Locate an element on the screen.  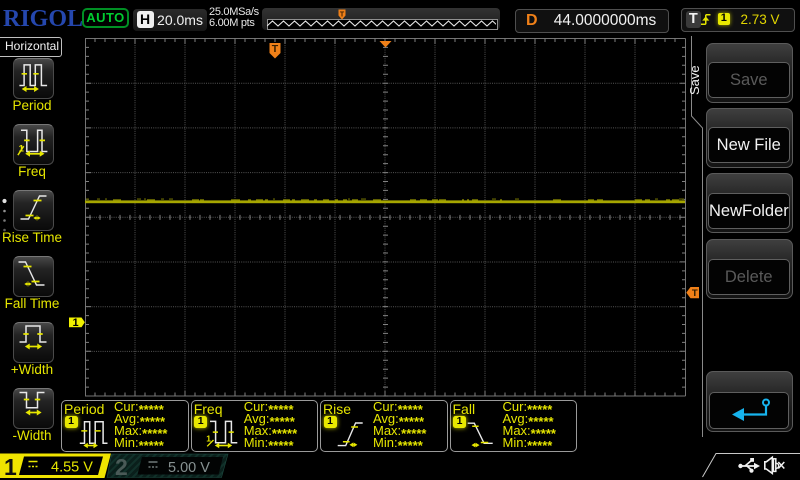
svg-text: 2 is located at coordinates (121, 467).